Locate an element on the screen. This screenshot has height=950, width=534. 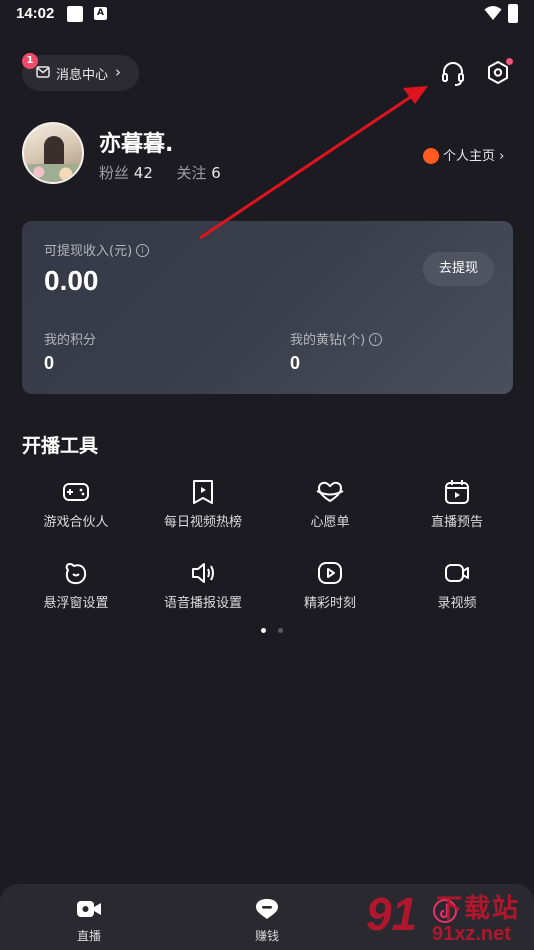
settings-notification-dot is located at coordinates (509, 61).